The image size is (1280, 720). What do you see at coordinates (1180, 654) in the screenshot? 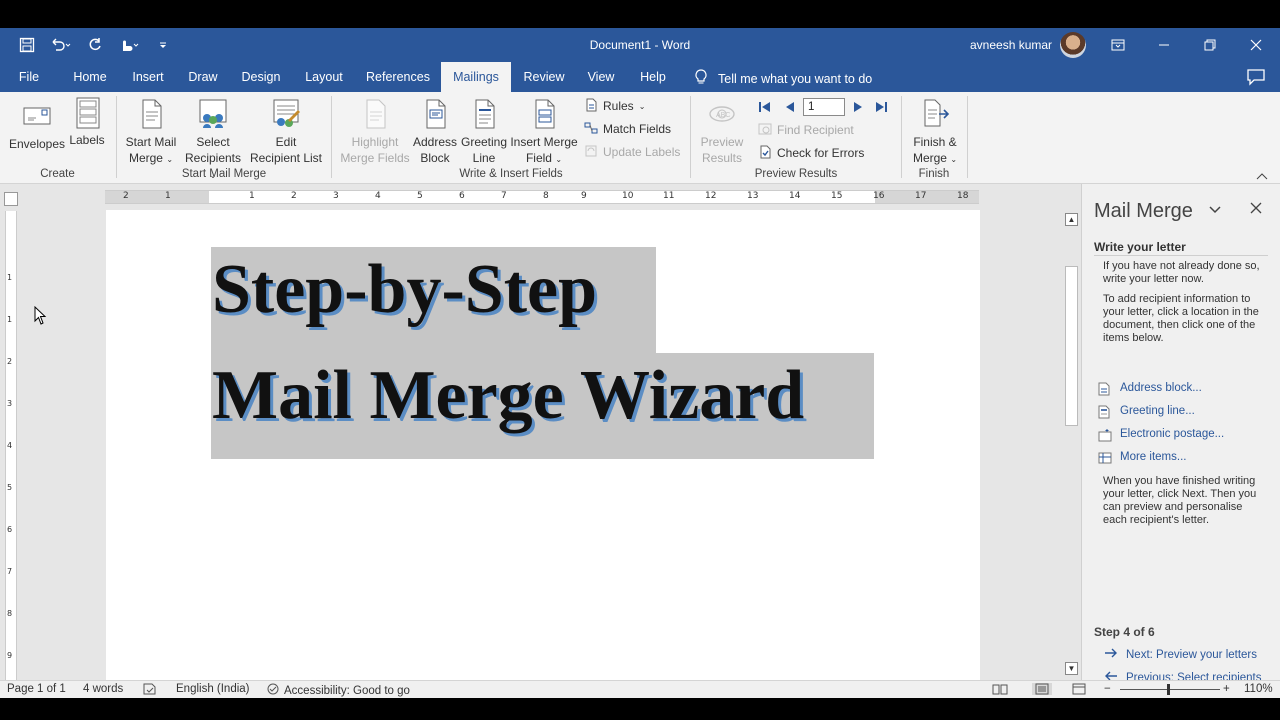
I see `next-step-link: Next: Preview your letters` at bounding box center [1180, 654].